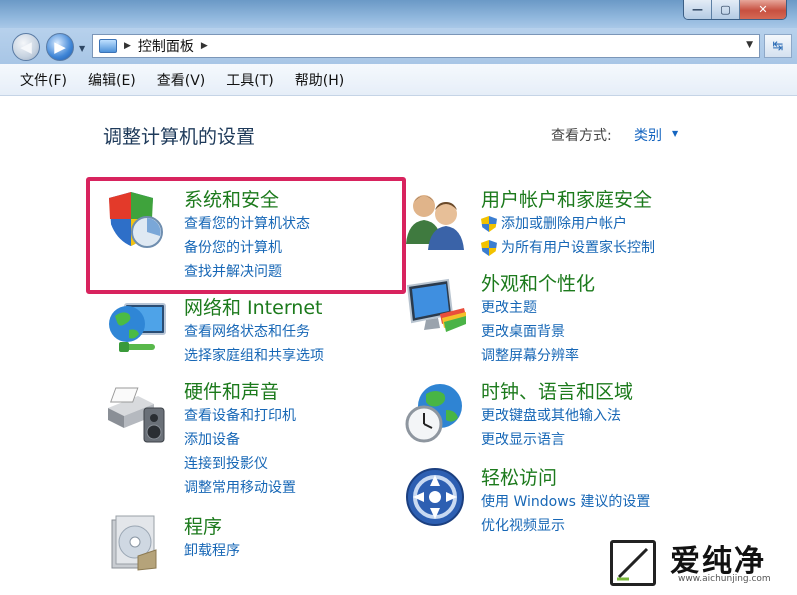 The width and height of the screenshot is (797, 595). What do you see at coordinates (179, 137) in the screenshot?
I see `page-title: 调整计算机的设置` at bounding box center [179, 137].